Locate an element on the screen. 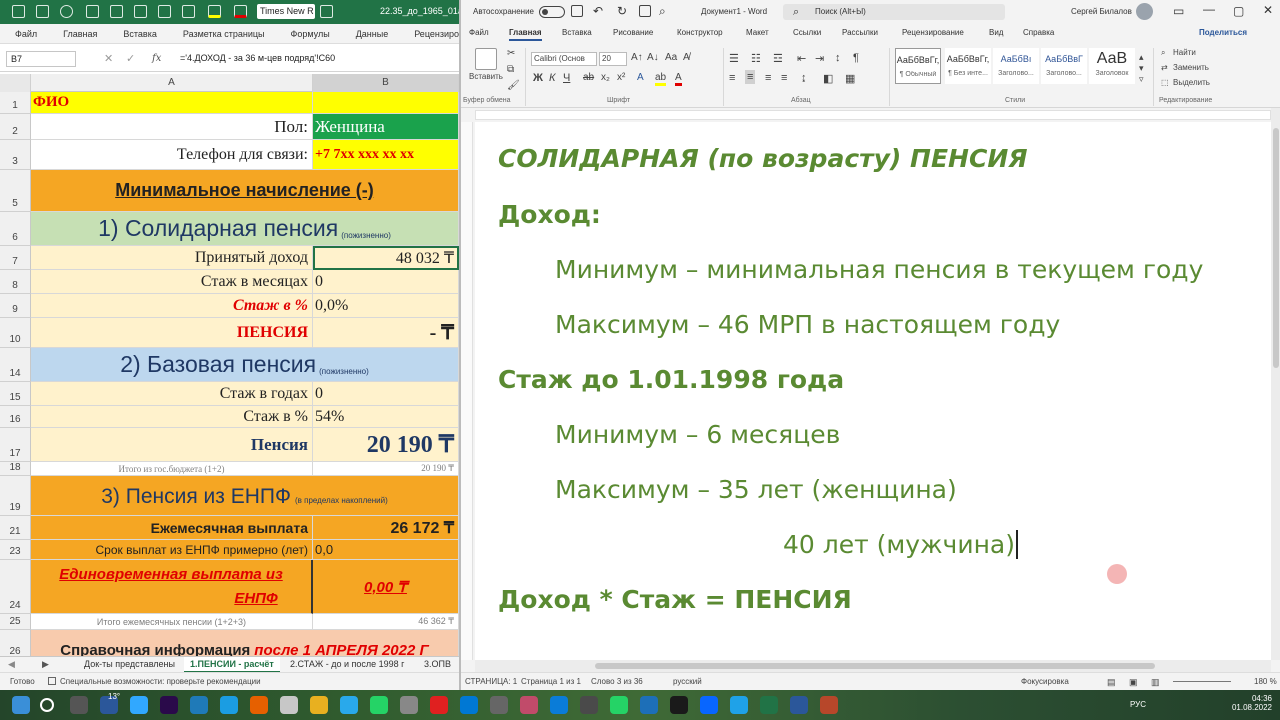 The height and width of the screenshot is (720, 1280). styles-scroll-icon: ▴ ▾ ▿ is located at coordinates (1141, 68).